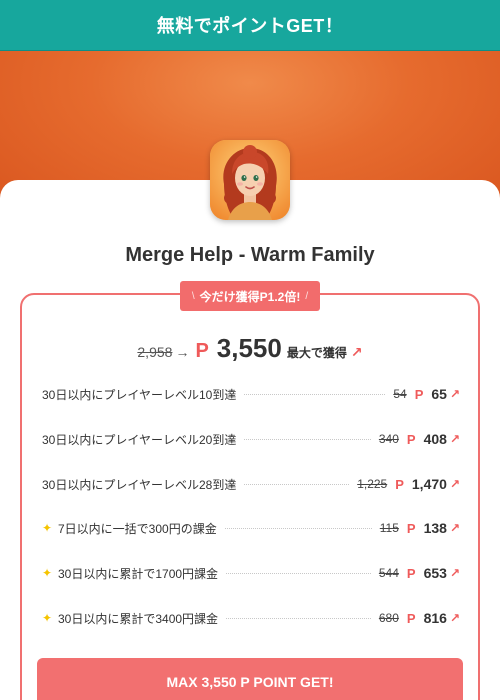 This screenshot has height=700, width=500. I want to click on task-label: 30日以内にプレイヤーレベル10到達, so click(139, 394).